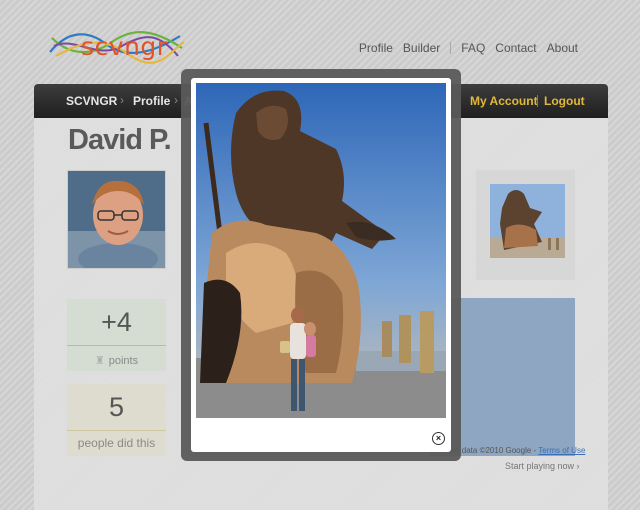  I want to click on points-stat: +4 ♜ points, so click(116, 335).